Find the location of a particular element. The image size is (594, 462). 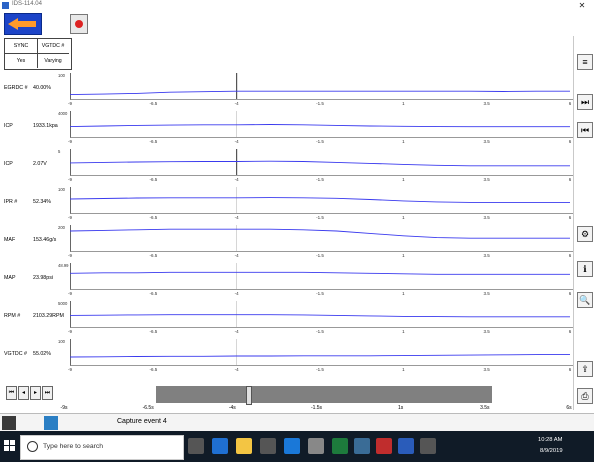

status-text: Capture event 4 is located at coordinates (142, 421).